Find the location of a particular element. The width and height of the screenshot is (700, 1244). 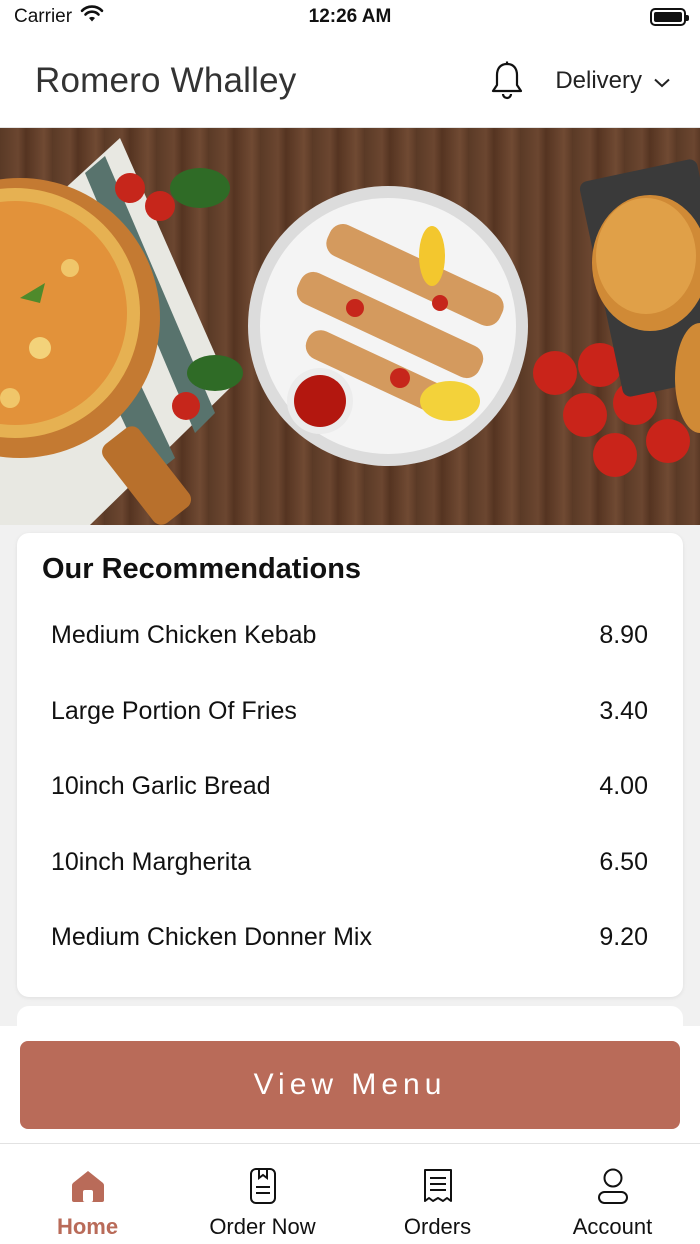

tab-order-now: Order Now is located at coordinates (262, 1194).